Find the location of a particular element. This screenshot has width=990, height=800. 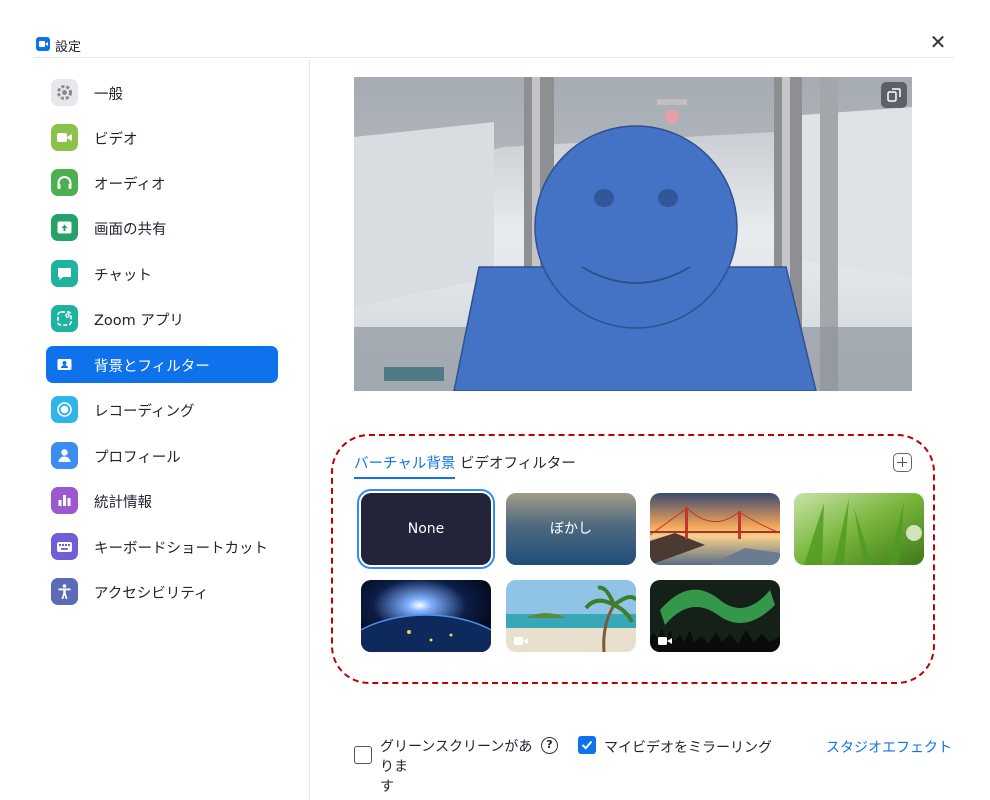

close-button: ✕ is located at coordinates (938, 42).